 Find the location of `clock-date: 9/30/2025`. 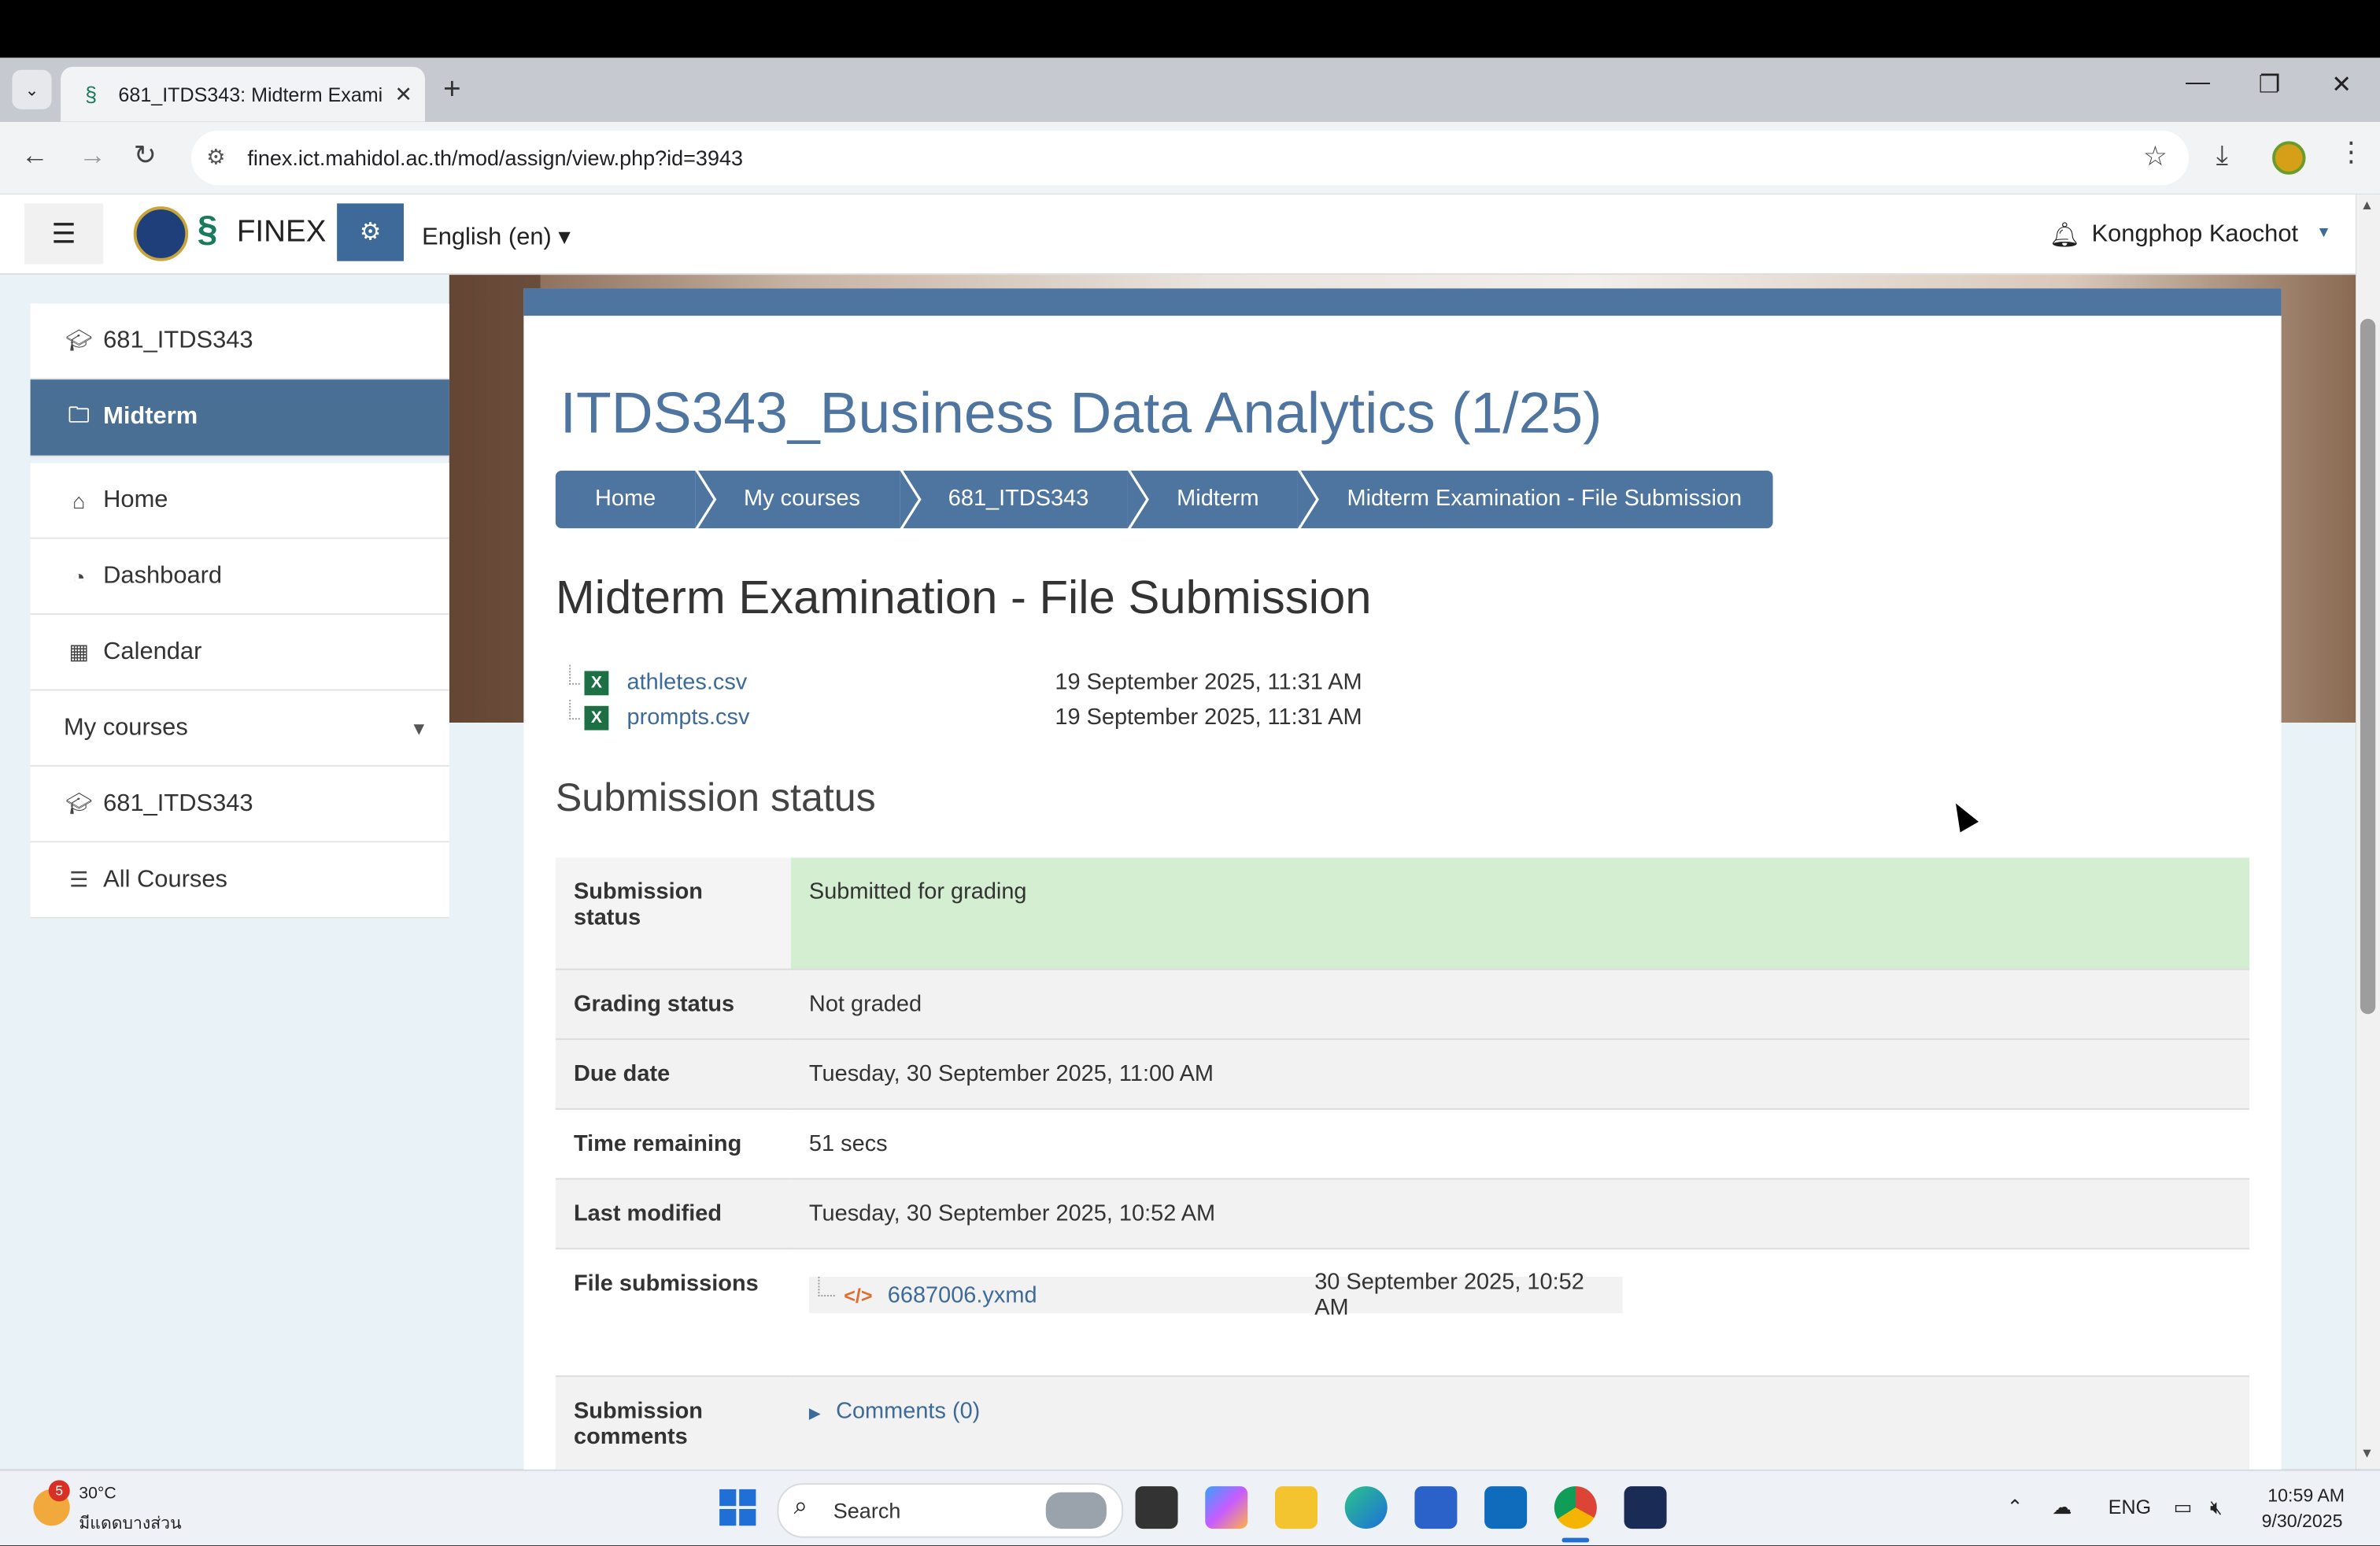

clock-date: 9/30/2025 is located at coordinates (2302, 1521).